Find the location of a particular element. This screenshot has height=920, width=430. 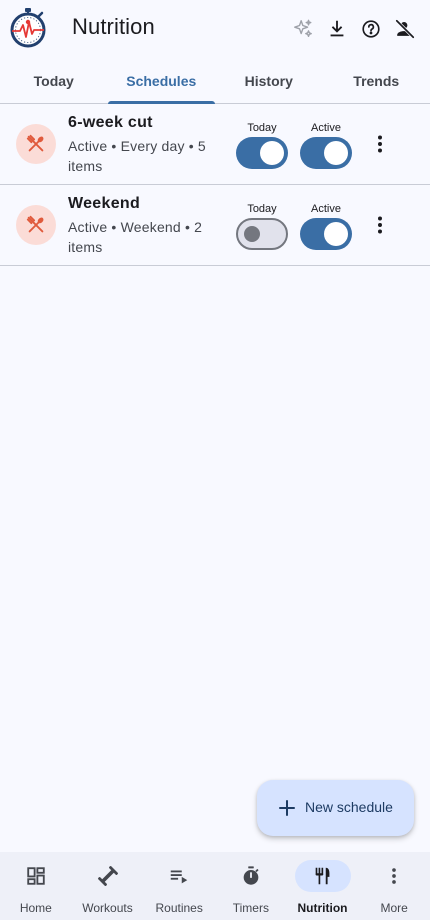

new-schedule-button: New schedule is located at coordinates (335, 808).